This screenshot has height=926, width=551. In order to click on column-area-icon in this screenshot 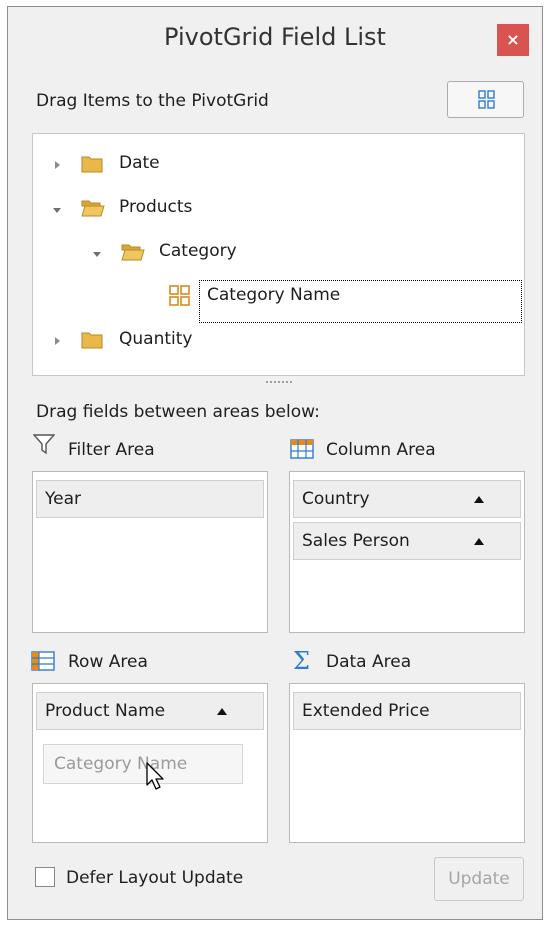, I will do `click(302, 449)`.